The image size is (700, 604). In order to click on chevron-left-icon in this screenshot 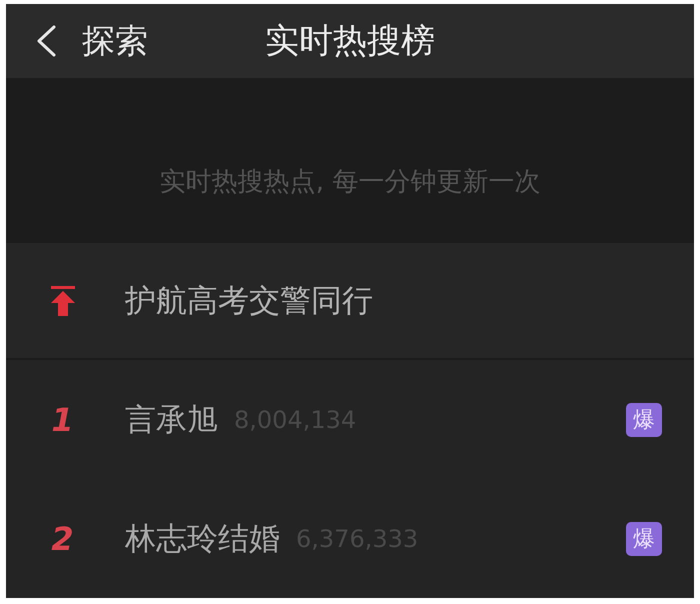, I will do `click(46, 41)`.